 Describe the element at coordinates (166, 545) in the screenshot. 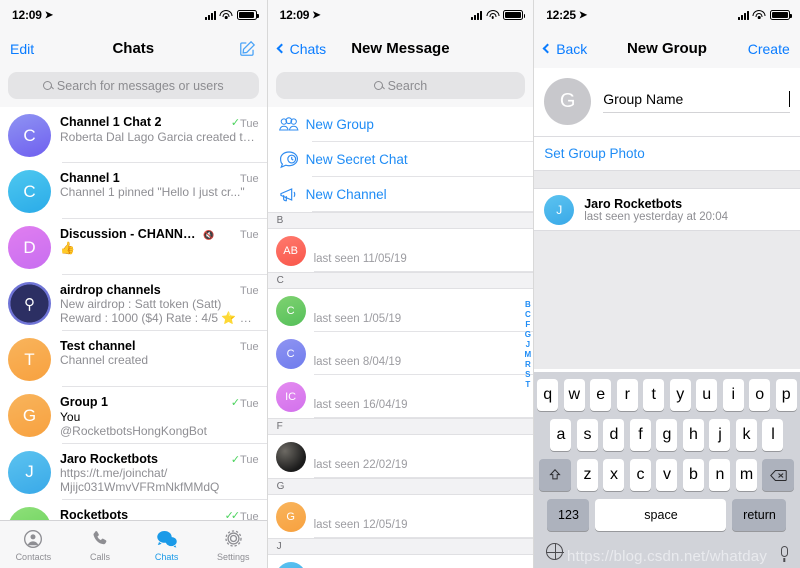

I see `tab-chats: Chats` at that location.